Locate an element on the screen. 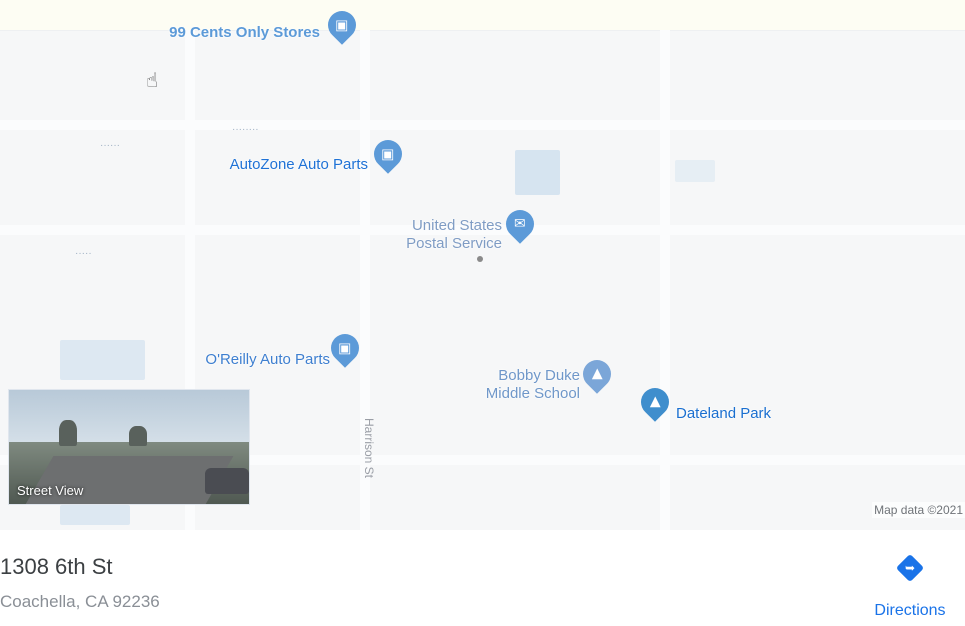 The height and width of the screenshot is (626, 965). directions-icon: ➥ is located at coordinates (910, 568).